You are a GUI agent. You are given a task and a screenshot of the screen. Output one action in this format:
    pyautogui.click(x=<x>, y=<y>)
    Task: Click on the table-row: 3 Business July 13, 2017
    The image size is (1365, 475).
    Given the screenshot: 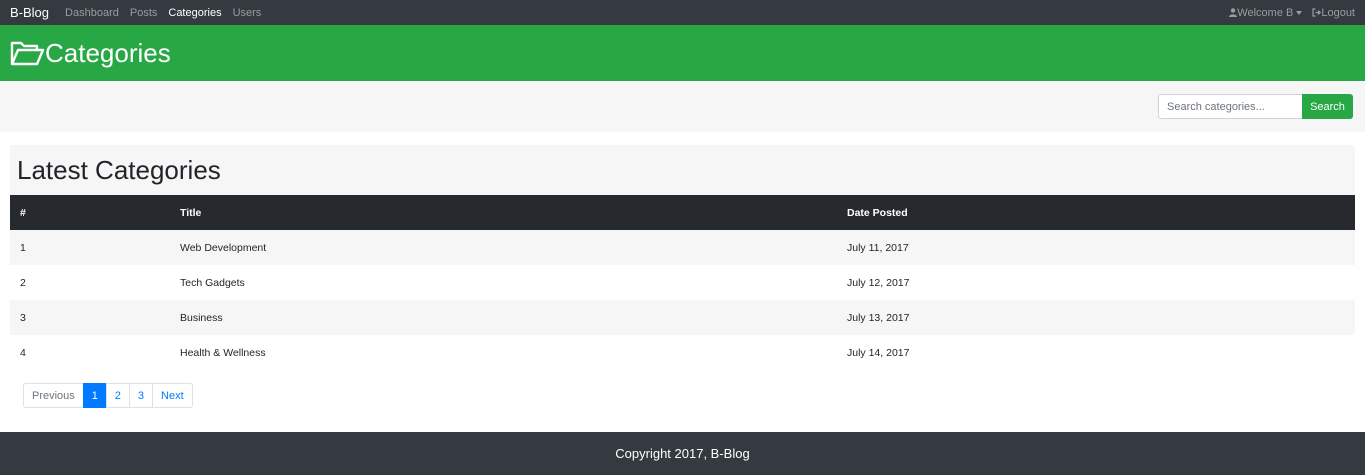 What is the action you would take?
    pyautogui.click(x=682, y=317)
    